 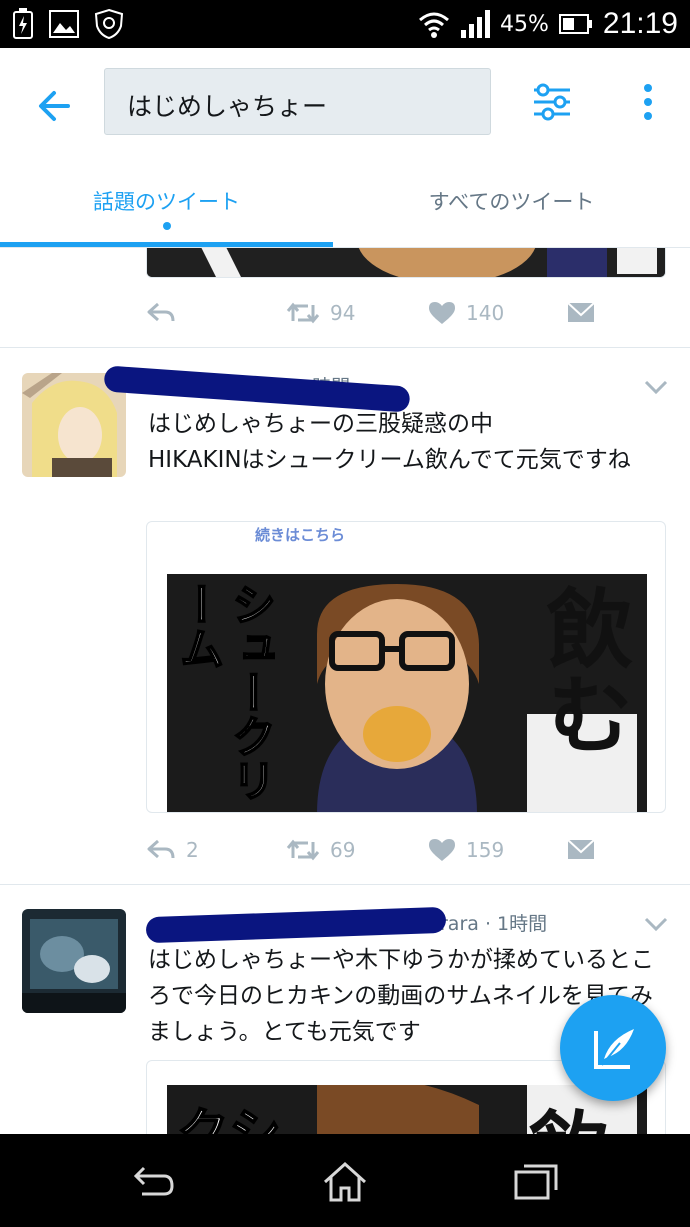 I want to click on wifi-icon, so click(x=434, y=25).